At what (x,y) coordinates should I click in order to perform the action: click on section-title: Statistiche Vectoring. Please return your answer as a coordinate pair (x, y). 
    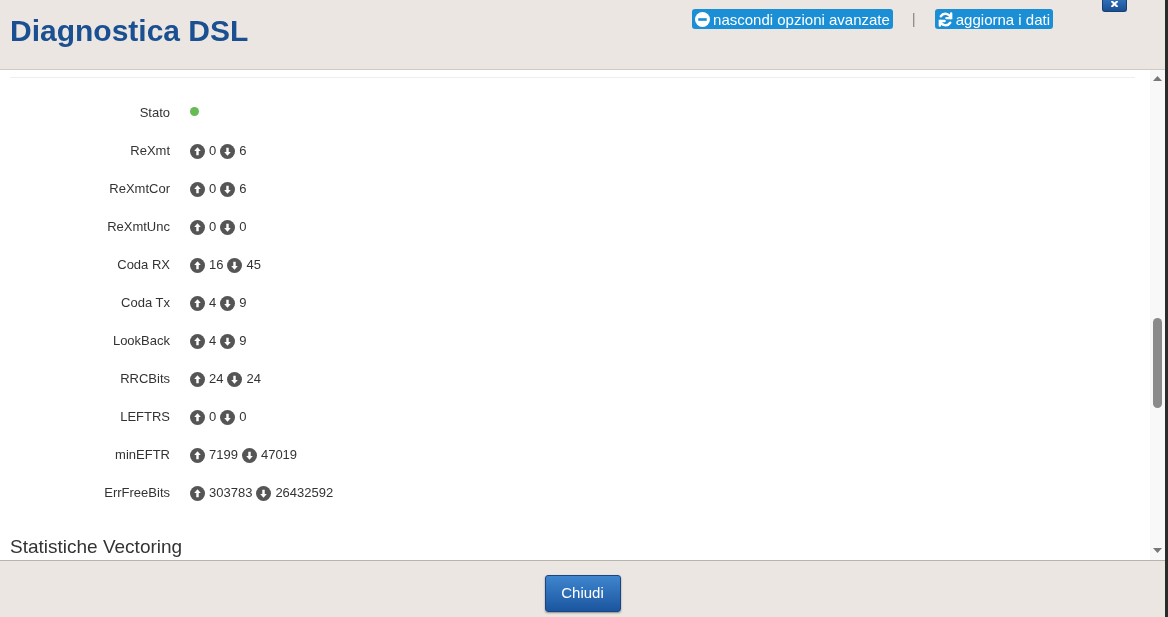
    Looking at the image, I should click on (97, 547).